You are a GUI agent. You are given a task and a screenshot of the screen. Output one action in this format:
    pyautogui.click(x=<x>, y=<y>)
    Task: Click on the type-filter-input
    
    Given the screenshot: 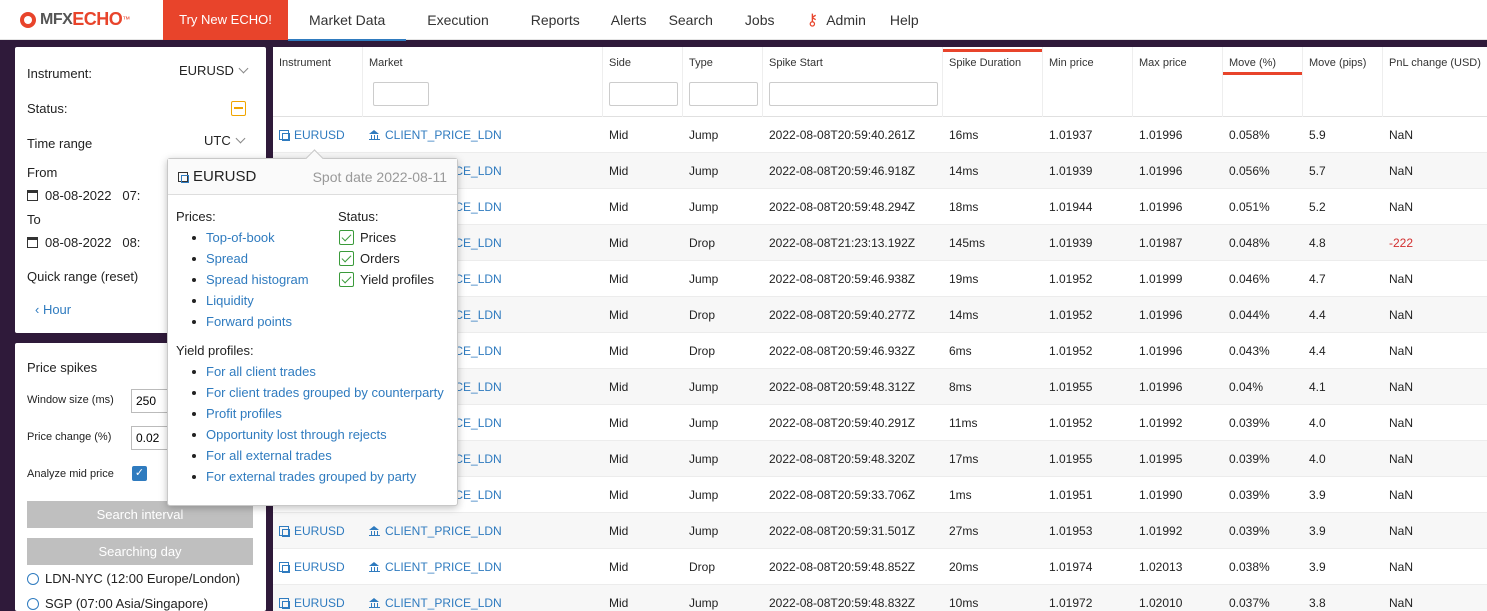 What is the action you would take?
    pyautogui.click(x=723, y=94)
    